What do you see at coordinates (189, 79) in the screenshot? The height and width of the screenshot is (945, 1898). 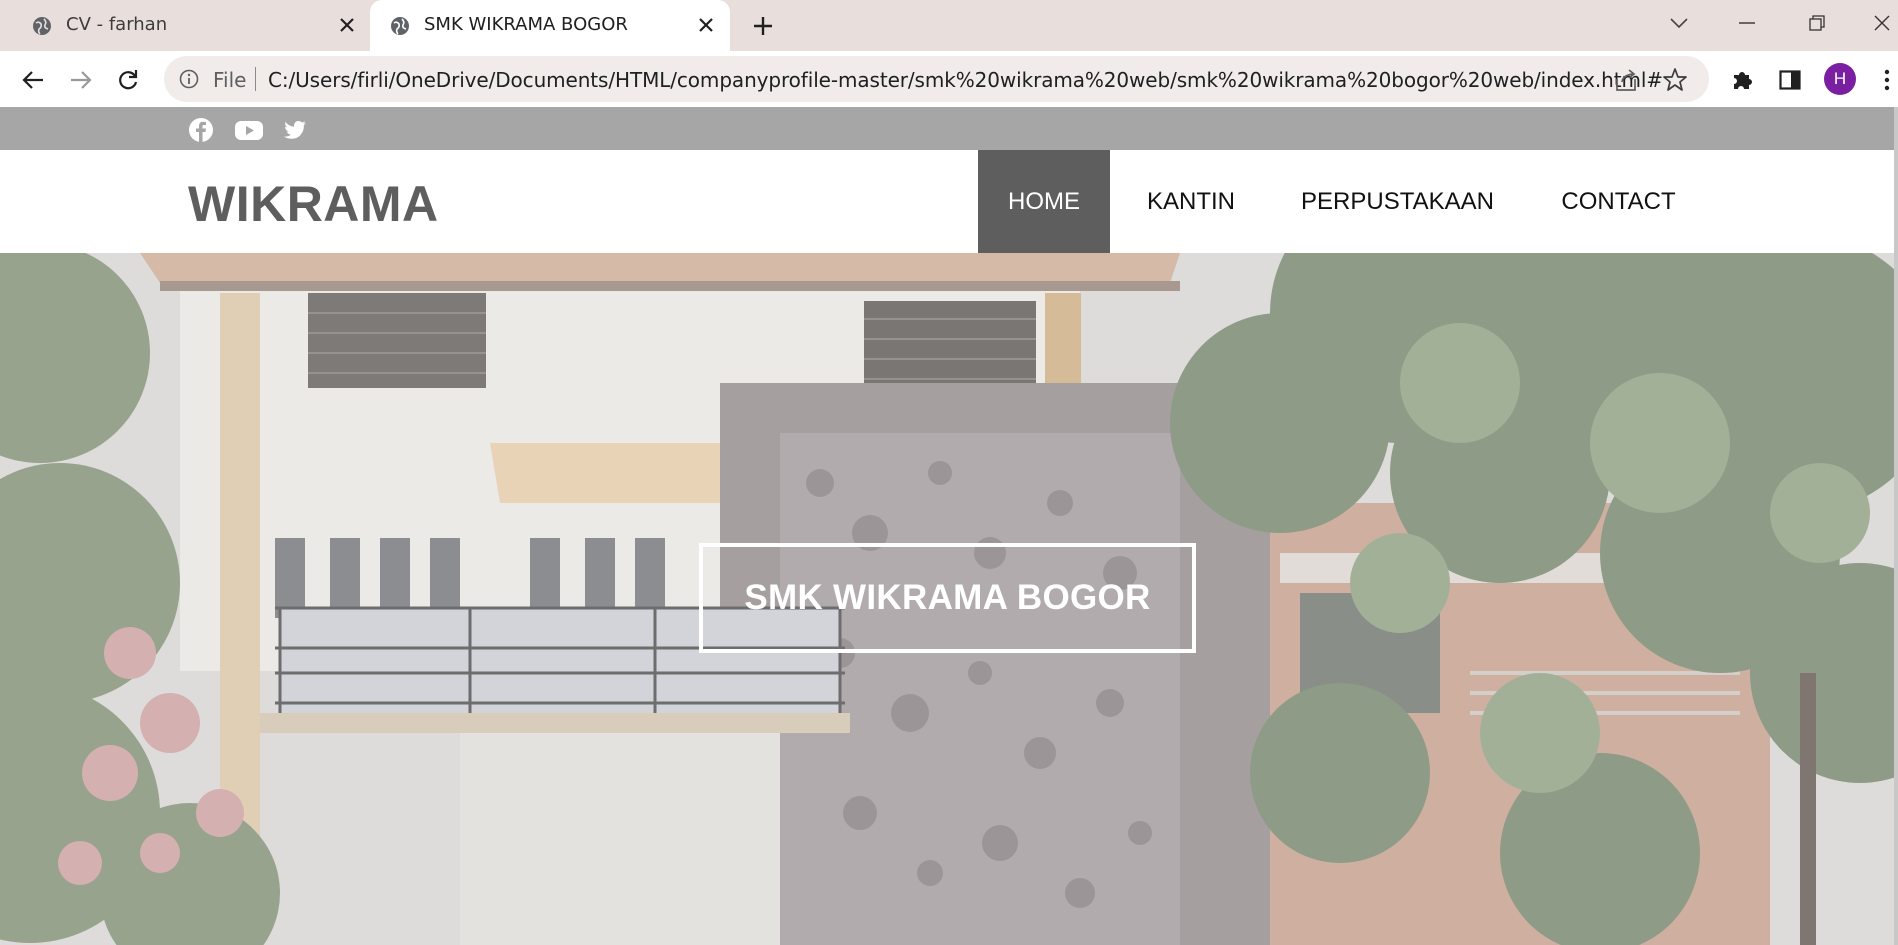 I see `info-icon` at bounding box center [189, 79].